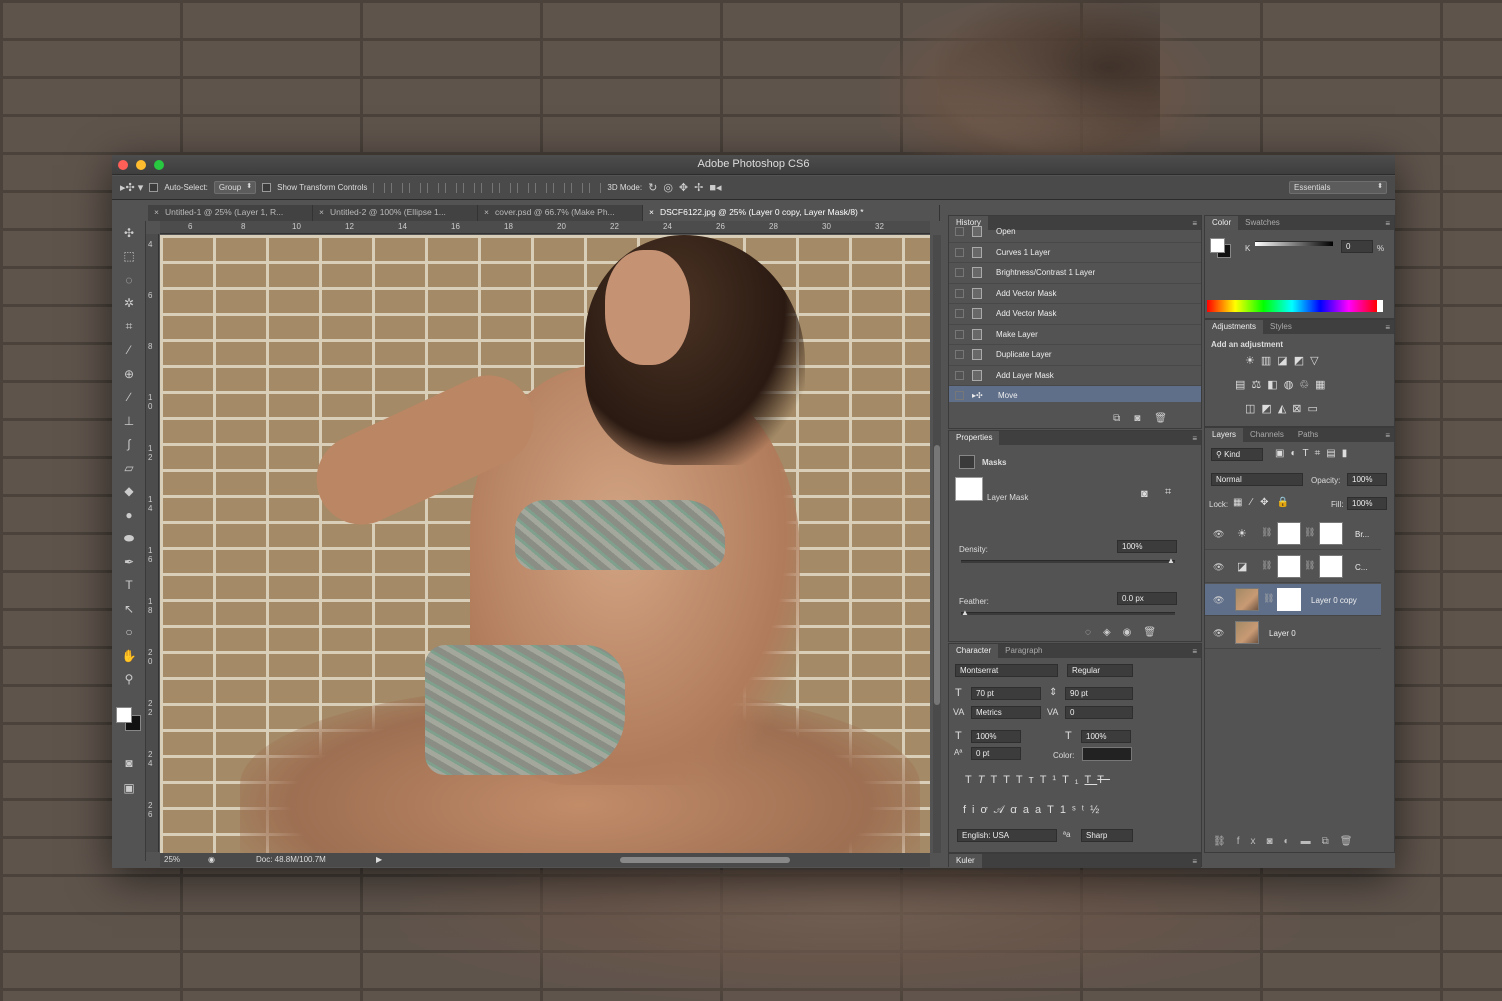 The height and width of the screenshot is (1001, 1502). I want to click on baseline-shift-field: 0 pt, so click(996, 753).